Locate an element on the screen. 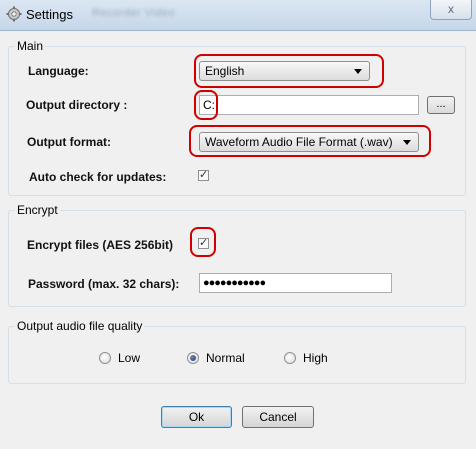 This screenshot has height=449, width=476. ok-button: Ok is located at coordinates (196, 417).